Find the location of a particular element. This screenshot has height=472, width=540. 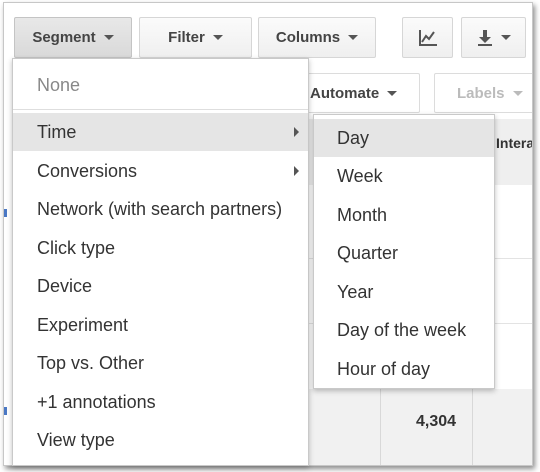

total-interactions-value: 4,304 is located at coordinates (436, 421).